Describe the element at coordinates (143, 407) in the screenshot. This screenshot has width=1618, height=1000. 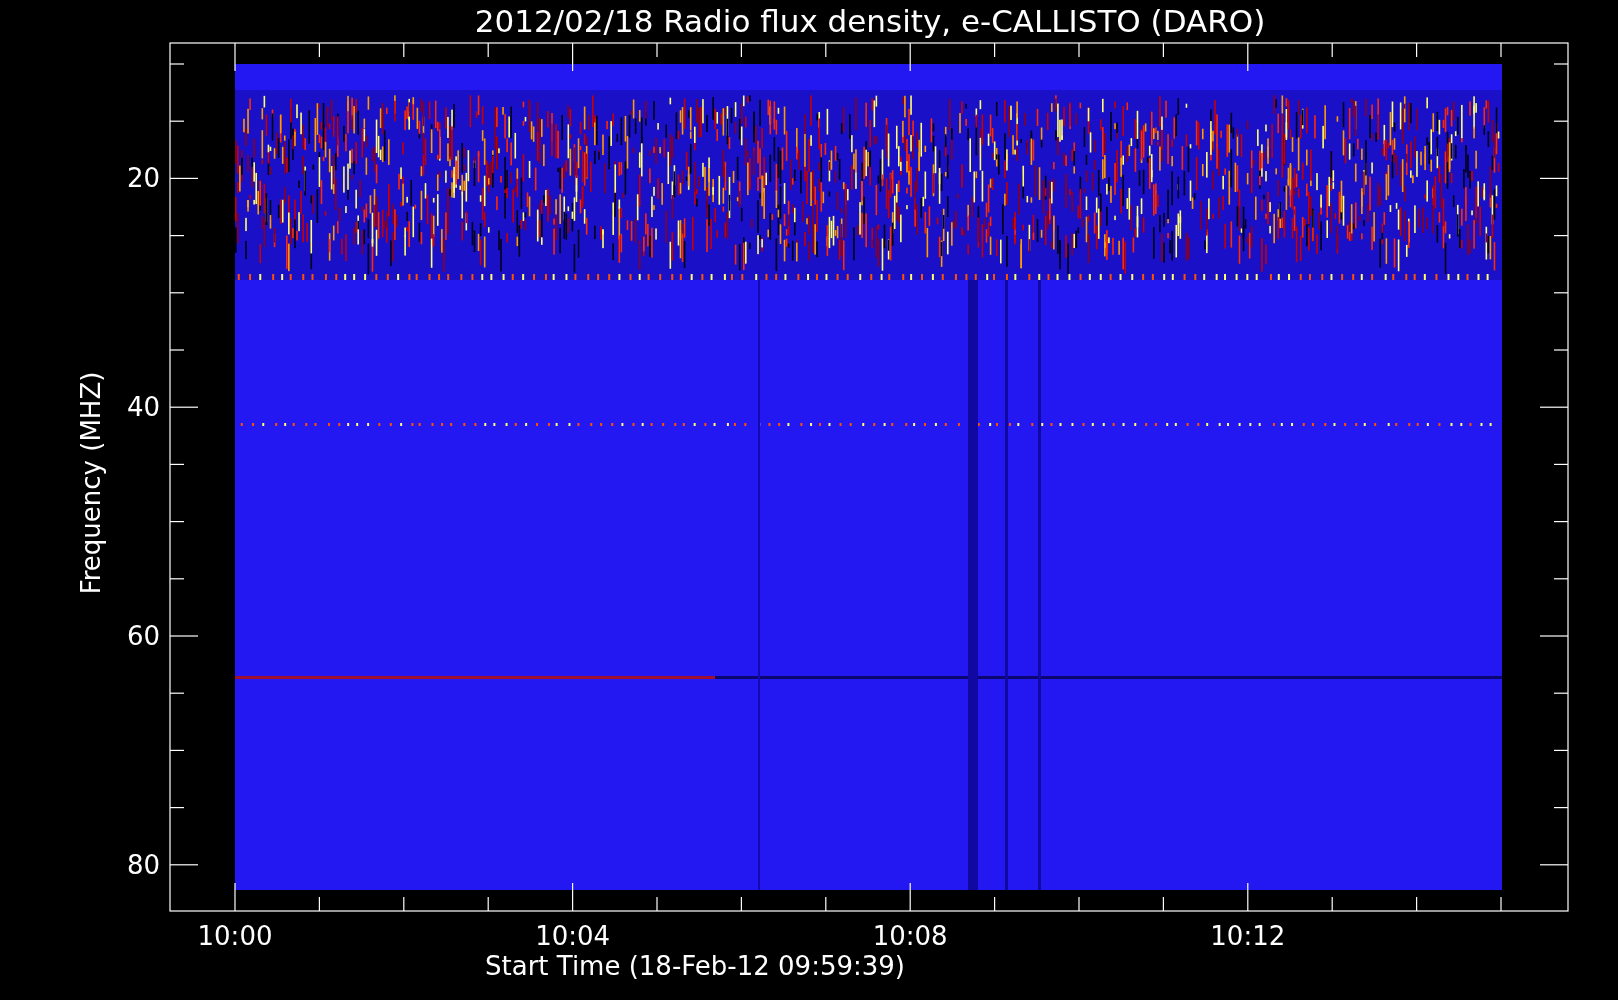
I see `y-tick-label: 40` at that location.